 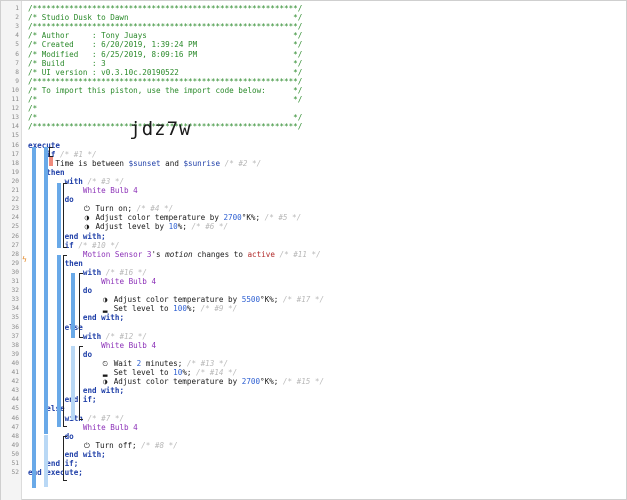 I want to click on line-number: 51, so click(x=15, y=463).